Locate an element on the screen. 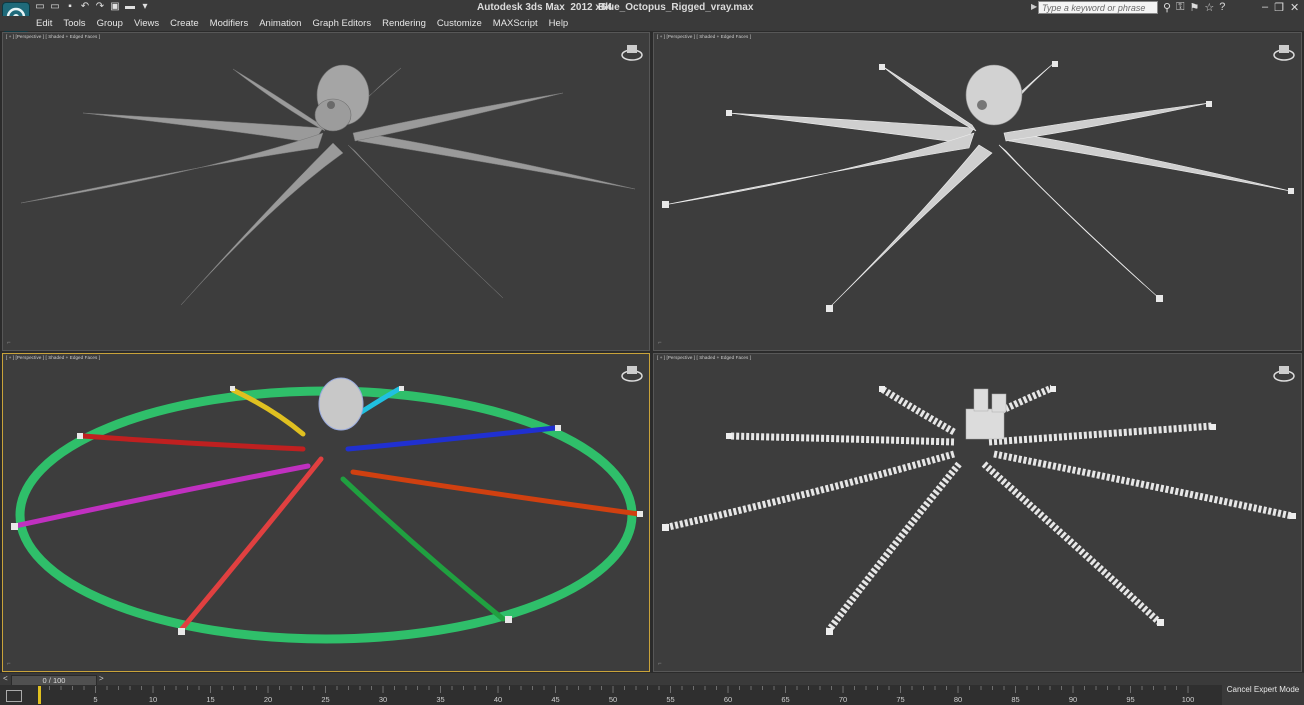 This screenshot has height=705, width=1304. menu-group: Group is located at coordinates (110, 23).